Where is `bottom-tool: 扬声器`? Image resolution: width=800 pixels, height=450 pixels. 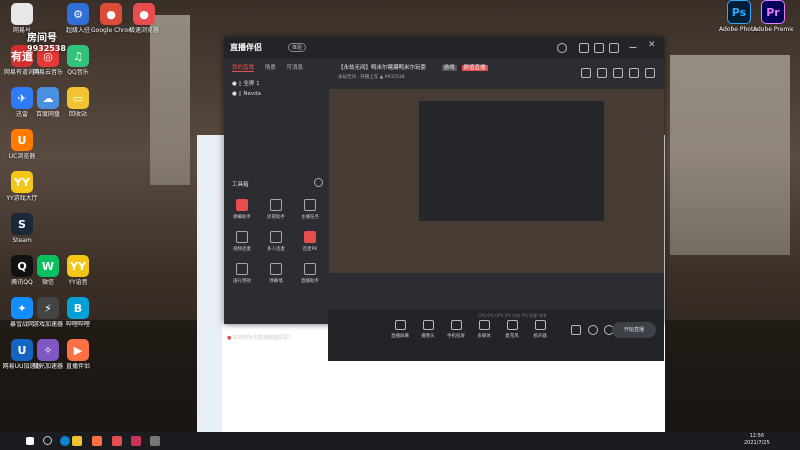 bottom-tool: 扬声器 is located at coordinates (540, 329).